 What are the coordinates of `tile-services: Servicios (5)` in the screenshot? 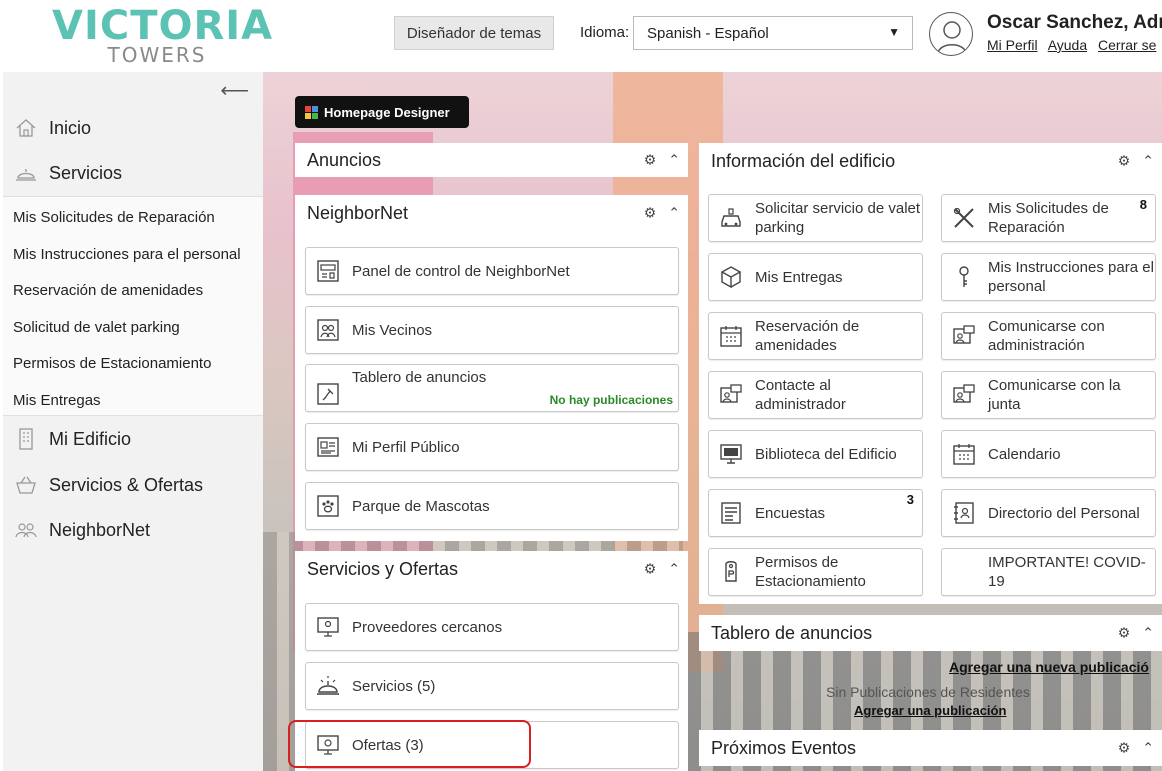 It's located at (492, 686).